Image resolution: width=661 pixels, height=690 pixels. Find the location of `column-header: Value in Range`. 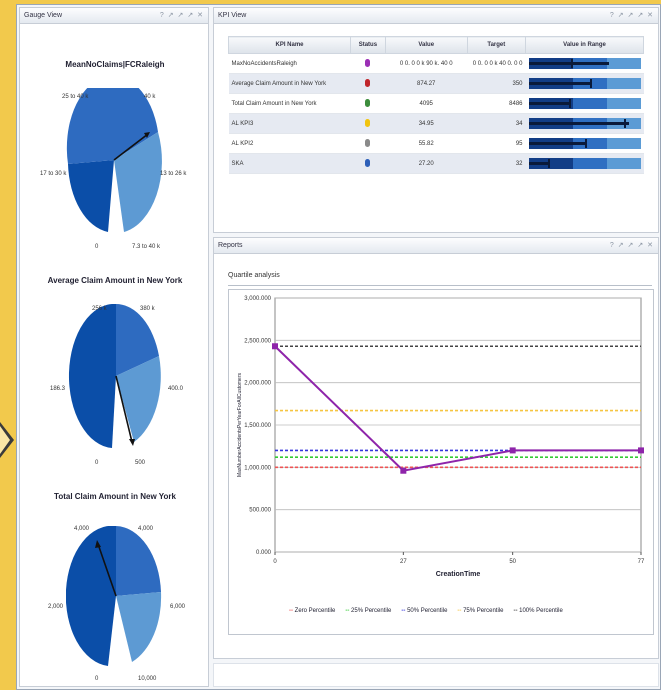

column-header: Value in Range is located at coordinates (584, 45).